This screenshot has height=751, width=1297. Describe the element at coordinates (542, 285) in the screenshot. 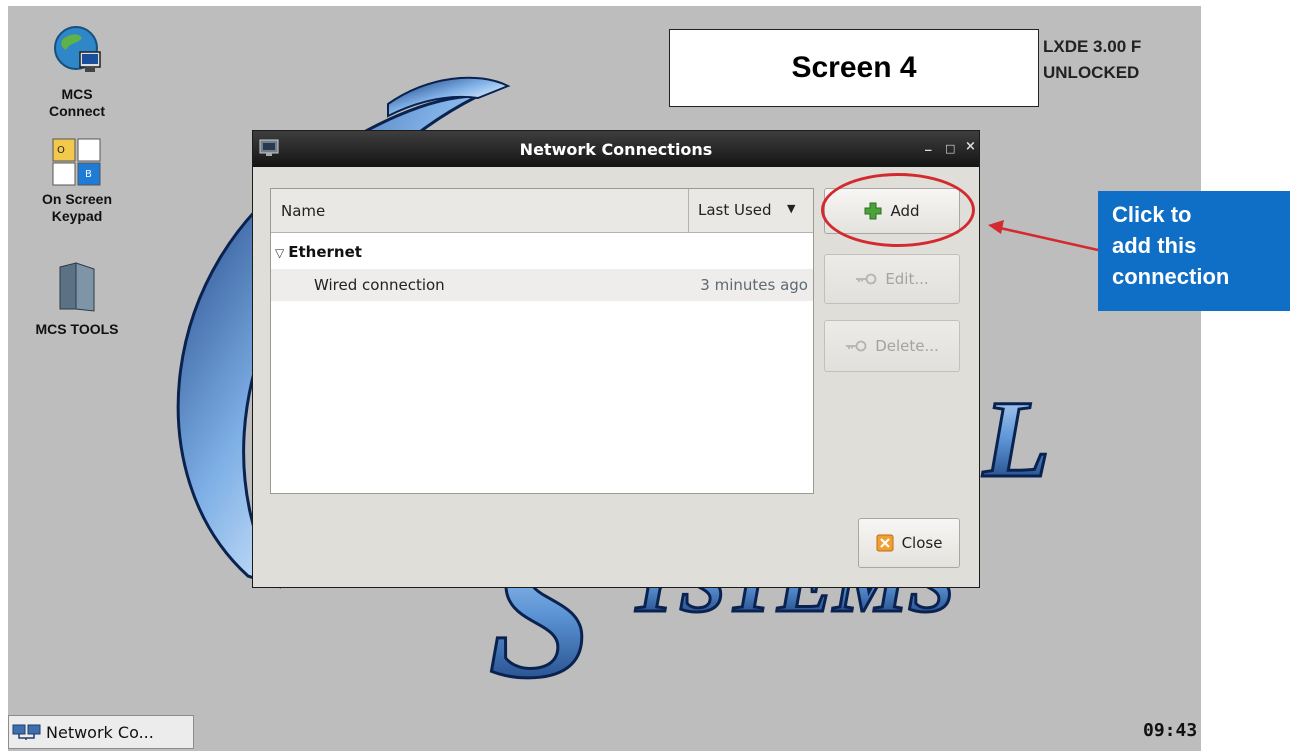

I see `connection-row-wired: Wired connection 3 minutes ago` at that location.